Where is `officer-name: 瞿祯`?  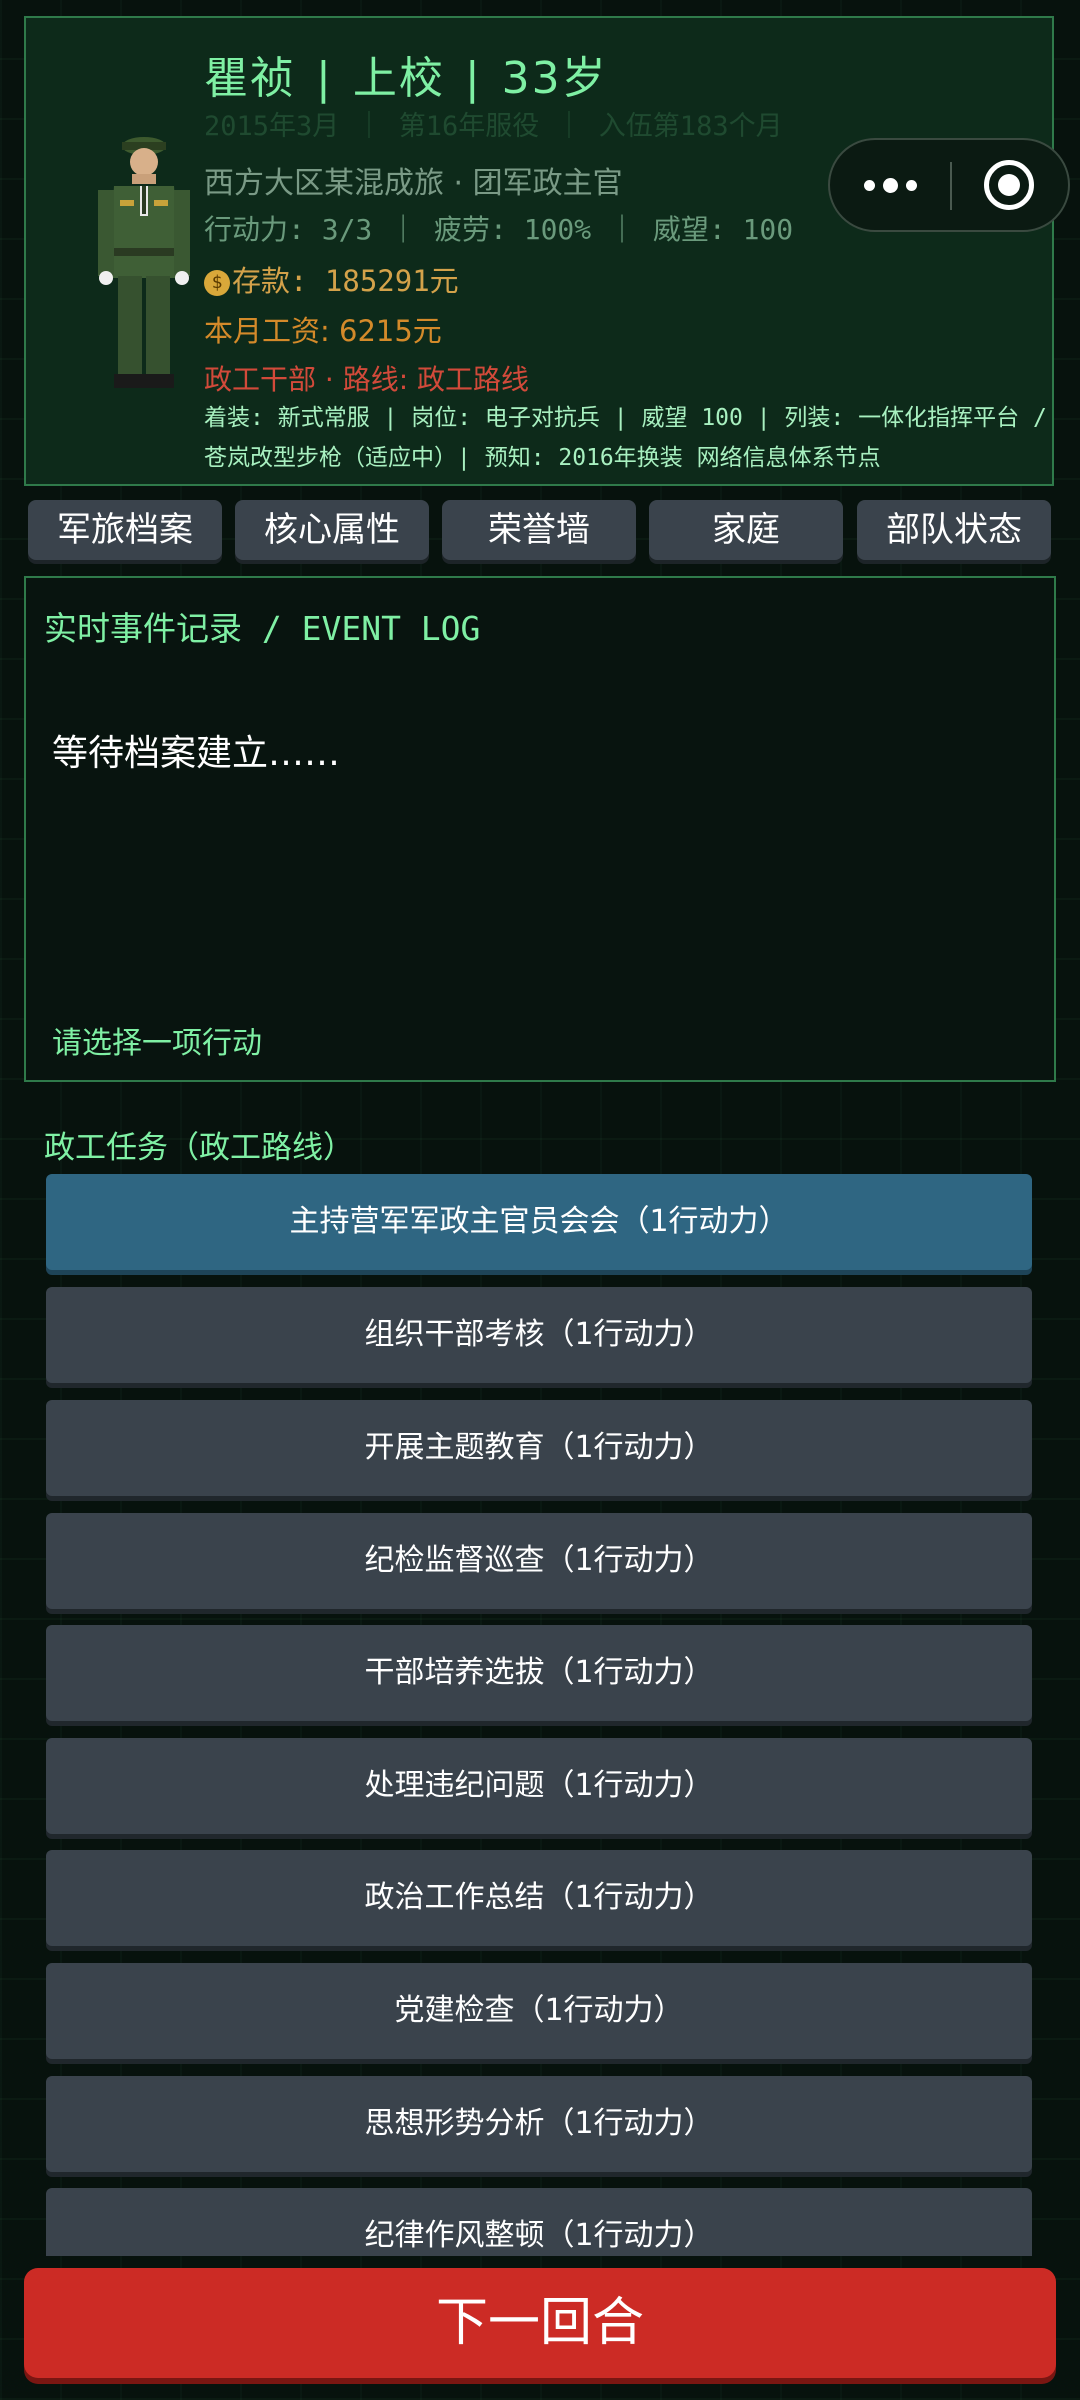
officer-name: 瞿祯 is located at coordinates (250, 78).